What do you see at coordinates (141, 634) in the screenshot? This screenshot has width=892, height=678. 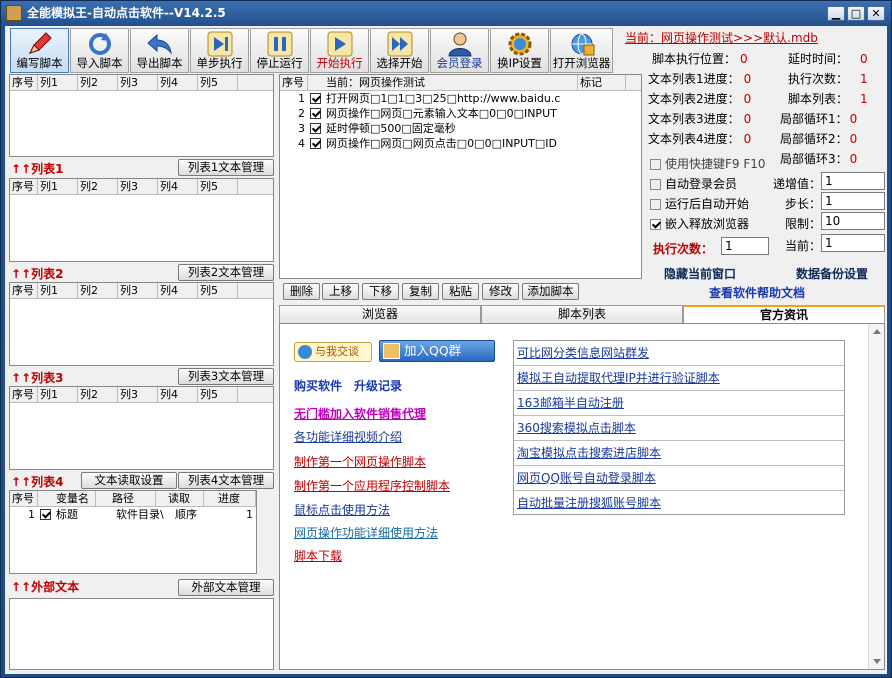 I see `external-text-area` at bounding box center [141, 634].